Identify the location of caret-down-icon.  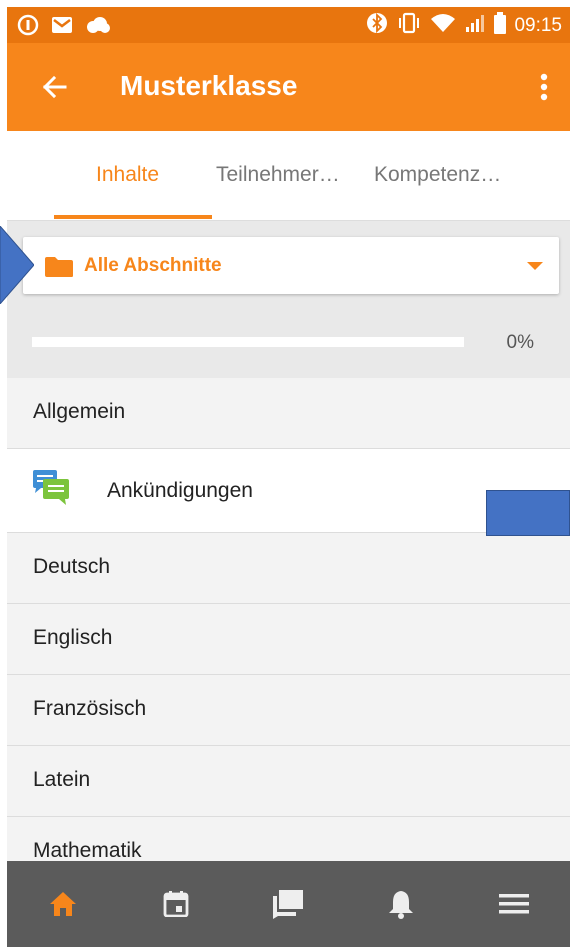
(535, 266).